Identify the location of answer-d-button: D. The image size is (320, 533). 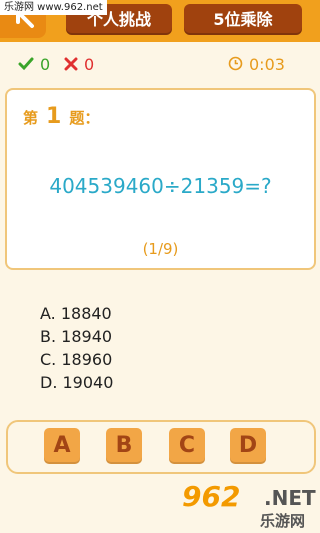
(248, 446).